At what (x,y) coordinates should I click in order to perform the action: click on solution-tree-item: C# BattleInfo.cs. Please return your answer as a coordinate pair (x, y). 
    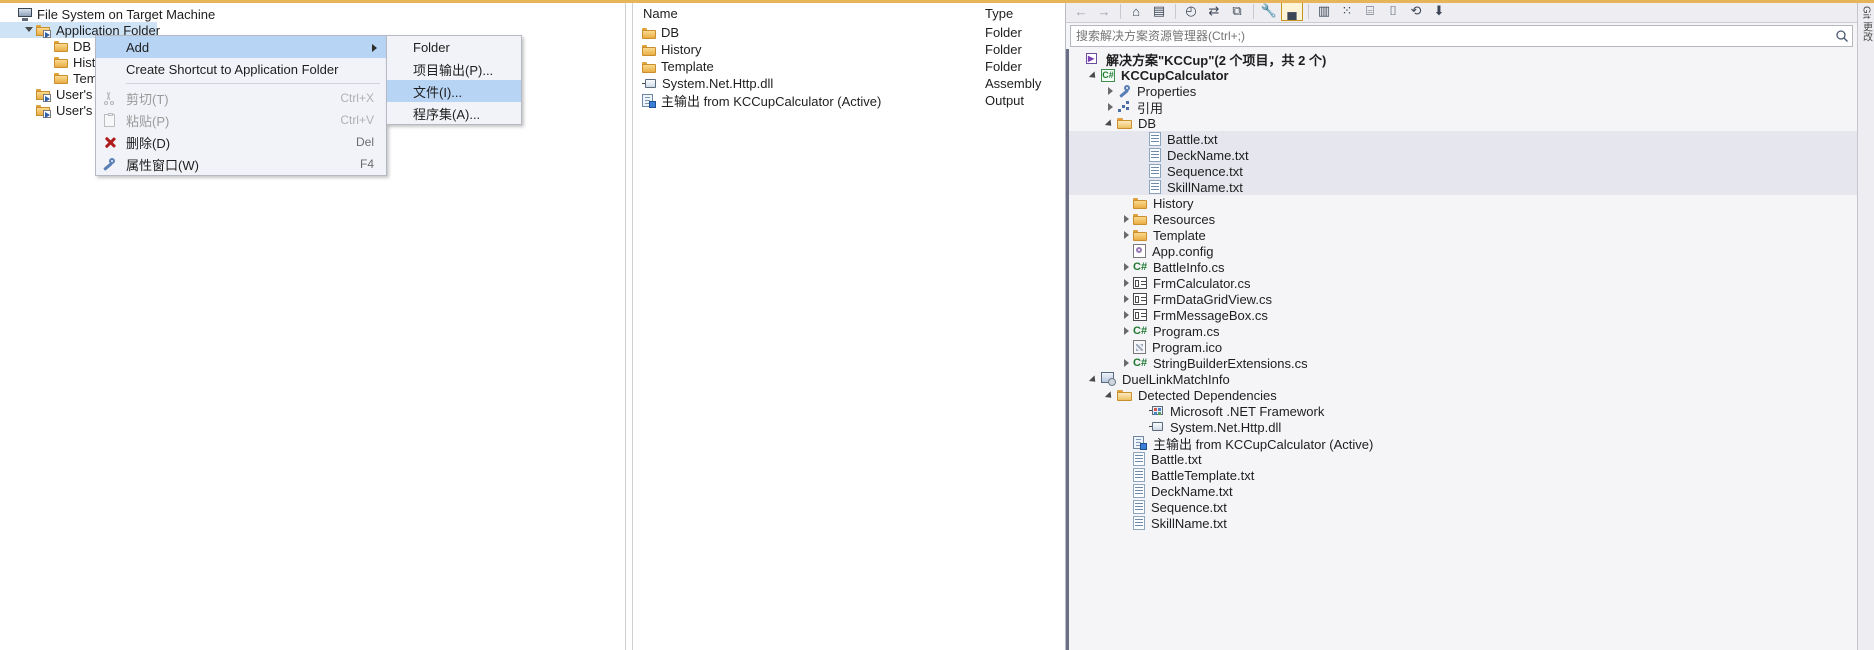
    Looking at the image, I should click on (1461, 267).